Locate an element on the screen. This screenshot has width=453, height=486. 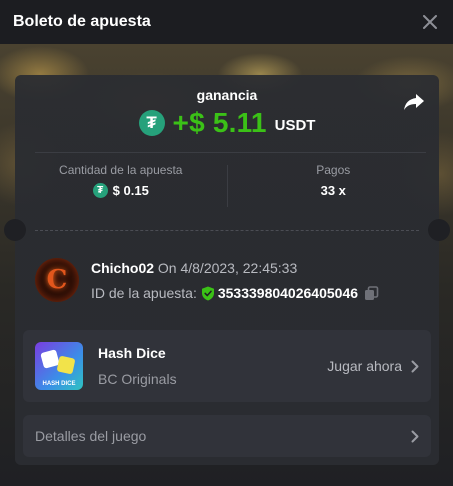
payout-label: Pagos is located at coordinates (333, 170).